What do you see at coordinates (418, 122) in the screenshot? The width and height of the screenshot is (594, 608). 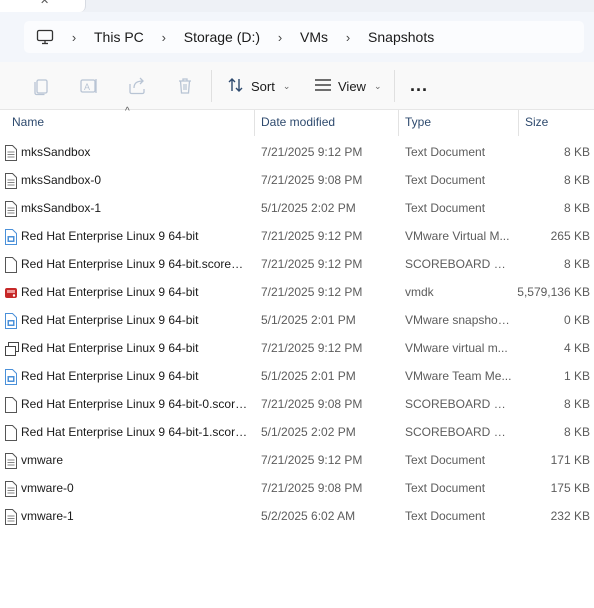 I see `column-header-type: Type` at bounding box center [418, 122].